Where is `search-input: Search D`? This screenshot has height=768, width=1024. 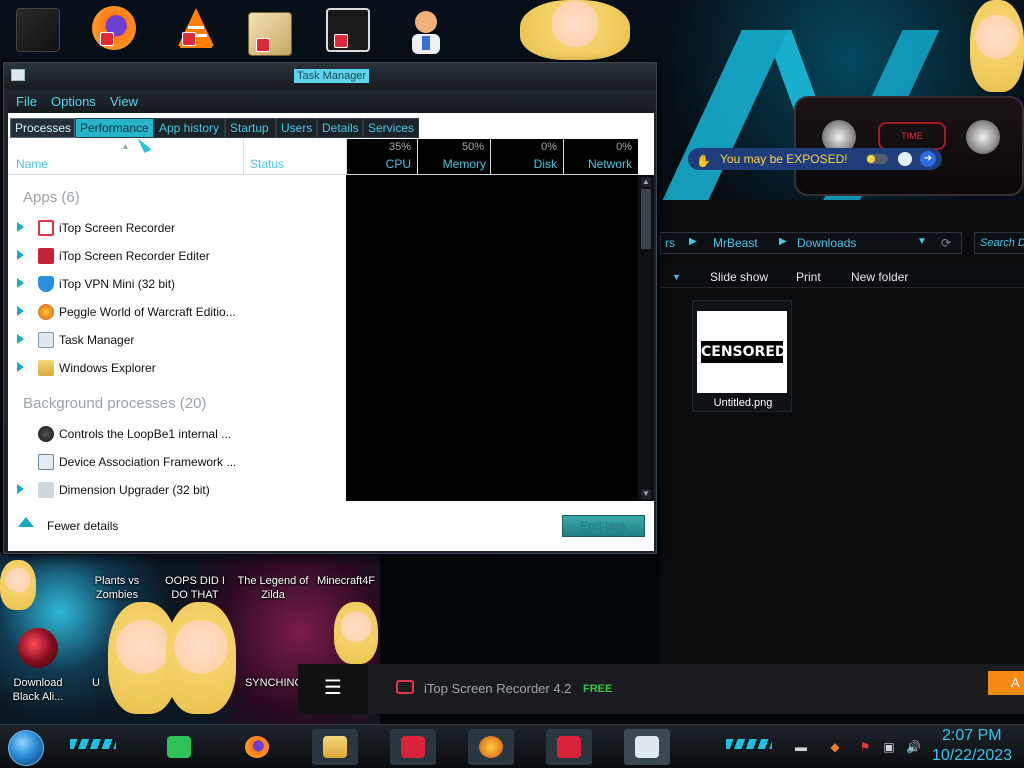
search-input: Search D is located at coordinates (999, 243).